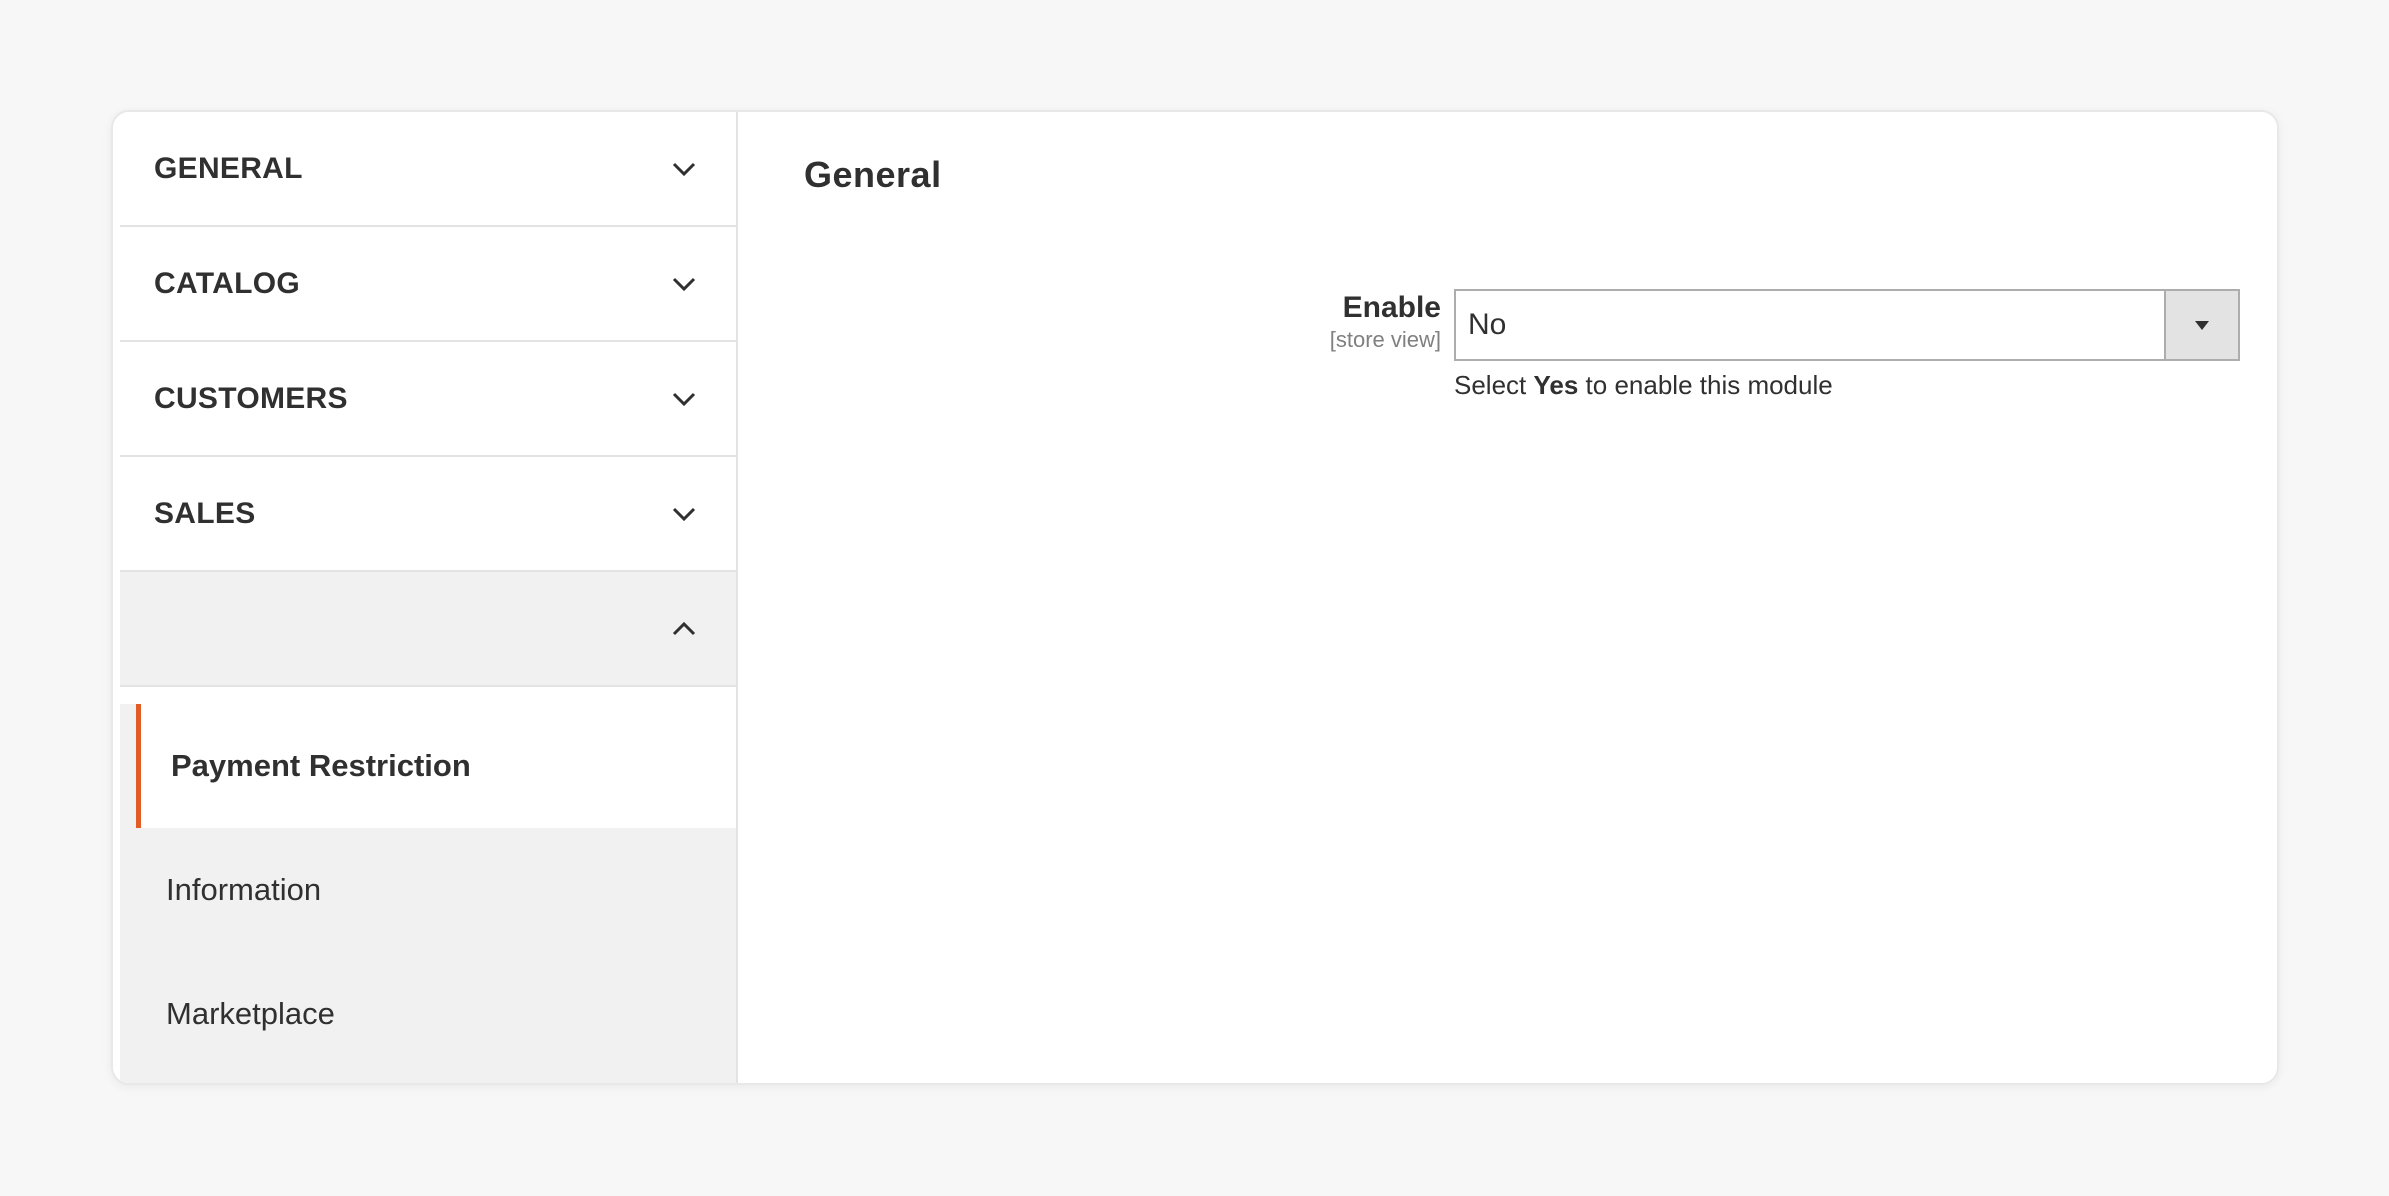 The image size is (2389, 1196). I want to click on submenu-item-payment-restriction: Payment Restriction, so click(436, 766).